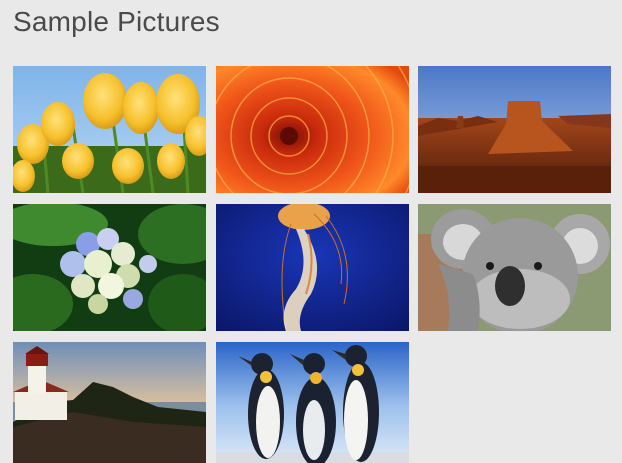 The height and width of the screenshot is (463, 622). Describe the element at coordinates (514, 129) in the screenshot. I see `thumbnail-desert` at that location.